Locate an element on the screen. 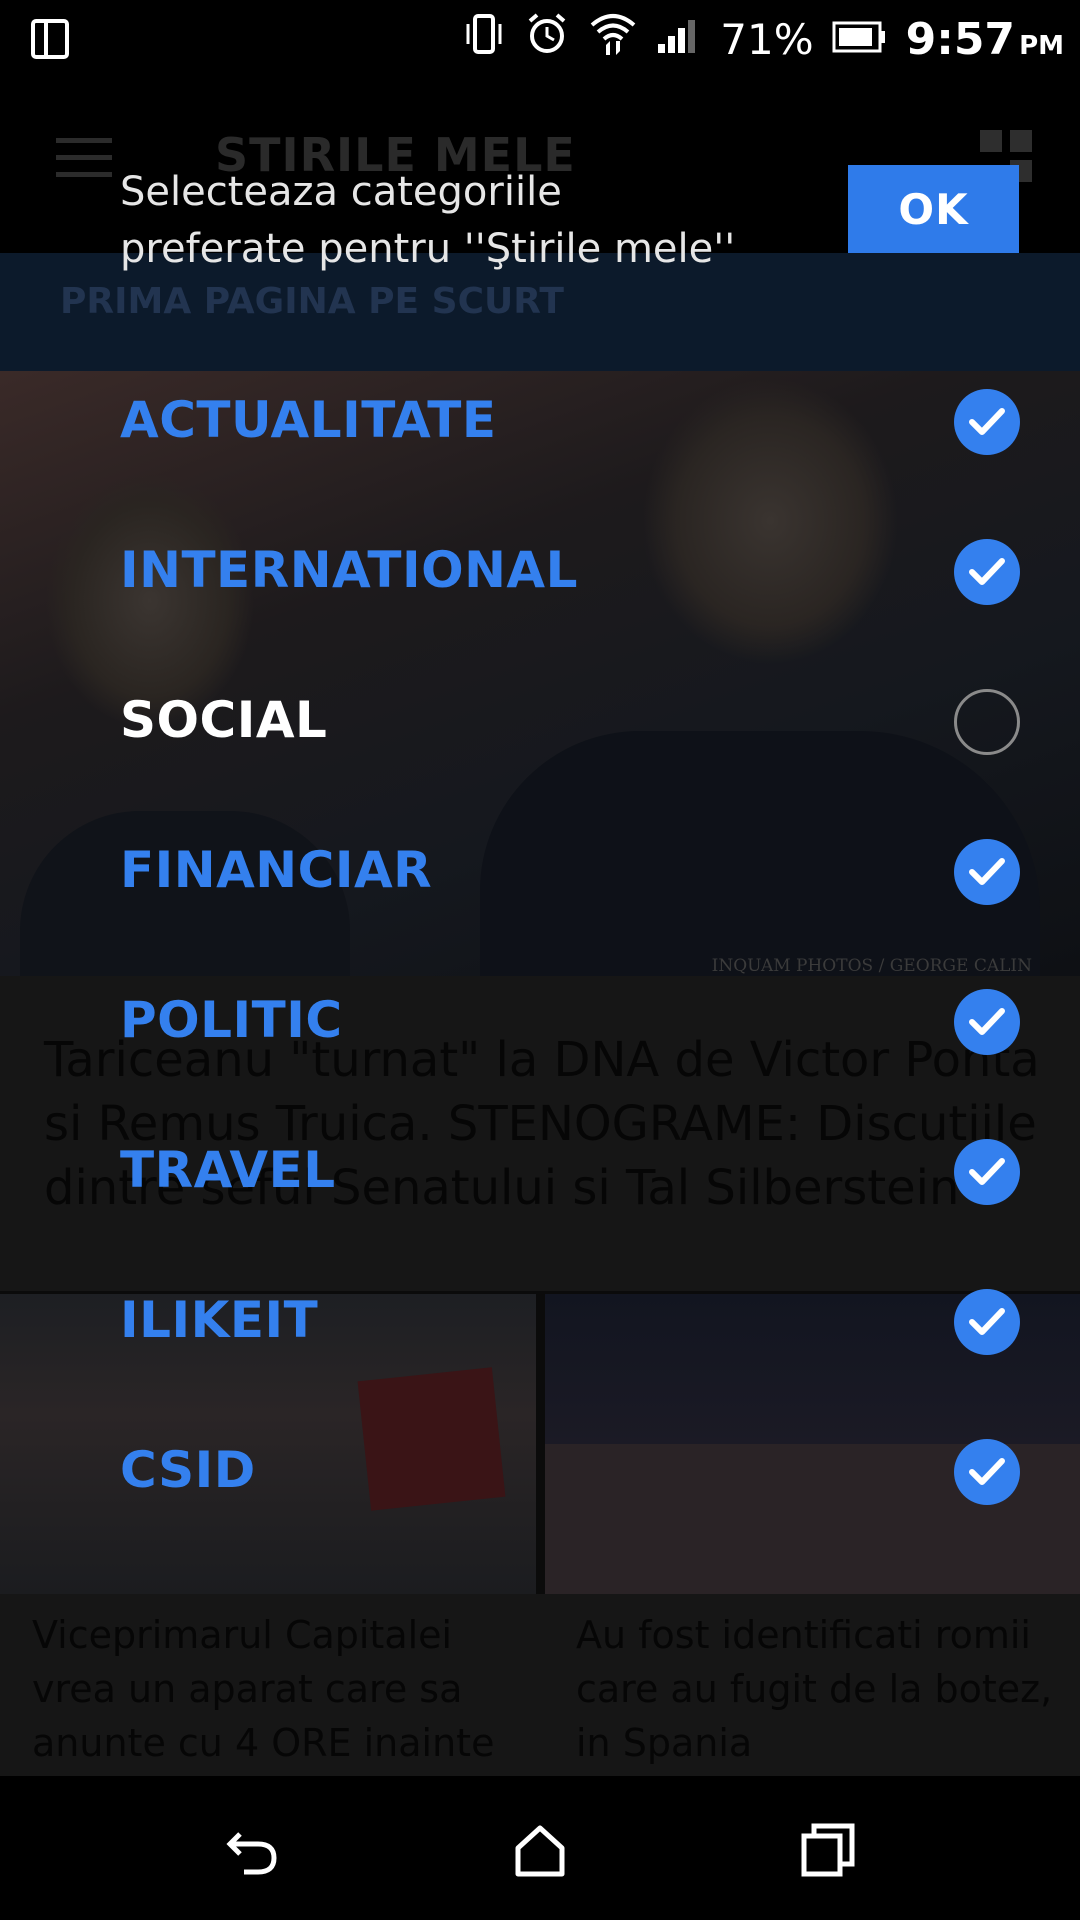 The height and width of the screenshot is (1920, 1080). clock-time: 9:57 is located at coordinates (960, 39).